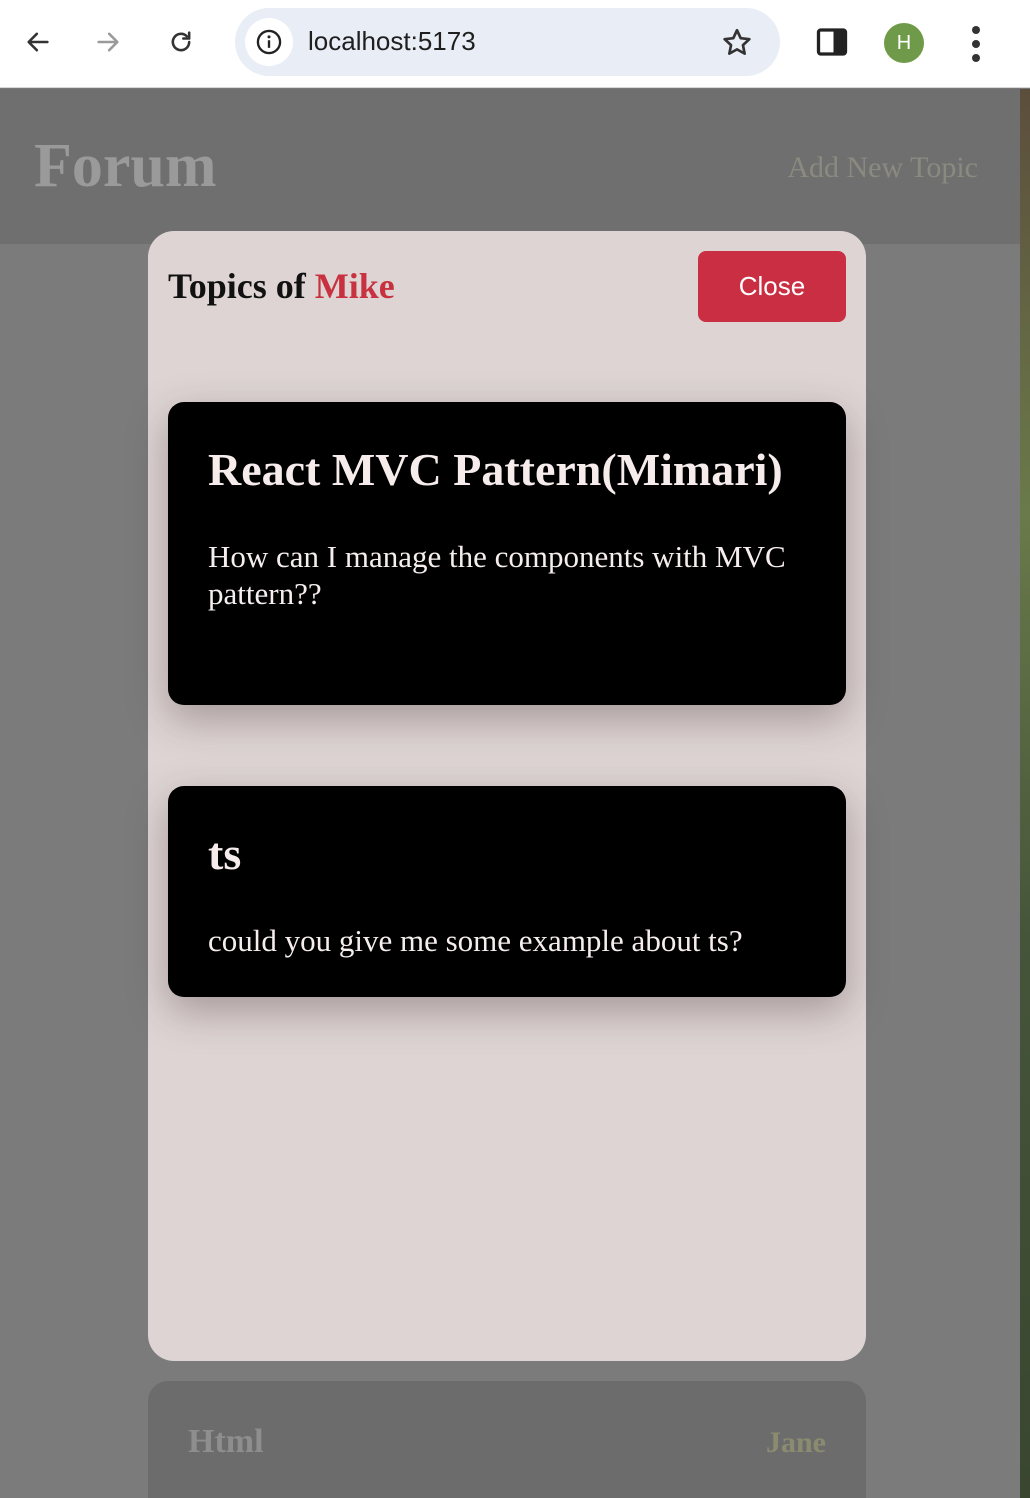 The width and height of the screenshot is (1030, 1498). What do you see at coordinates (354, 286) in the screenshot?
I see `modal-author-name: Mike` at bounding box center [354, 286].